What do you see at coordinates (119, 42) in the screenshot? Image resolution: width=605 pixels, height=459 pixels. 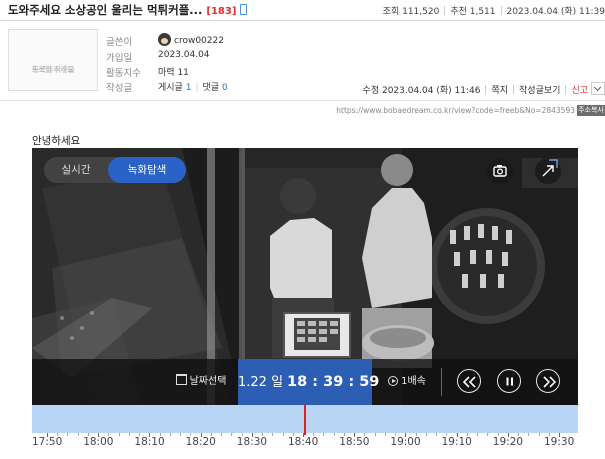 I see `author-label: 글쓴이` at bounding box center [119, 42].